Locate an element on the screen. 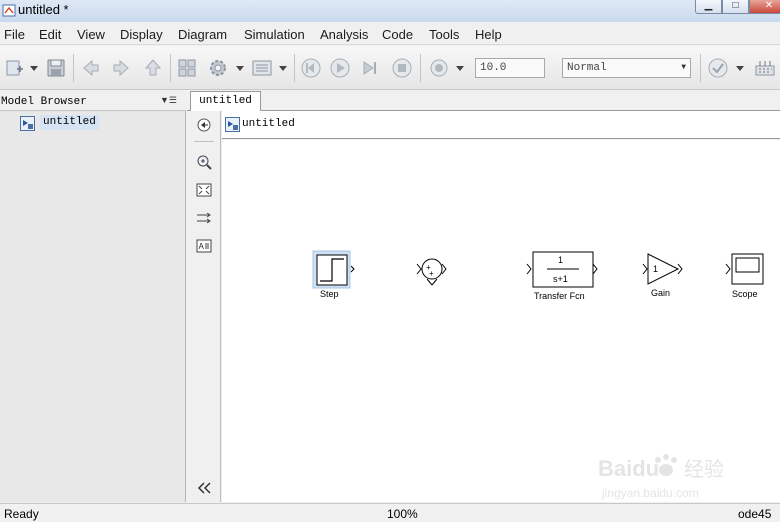 The width and height of the screenshot is (780, 522). baidu-paw-logo: Baidu 经验 jingyan.baidu.com is located at coordinates (661, 477).